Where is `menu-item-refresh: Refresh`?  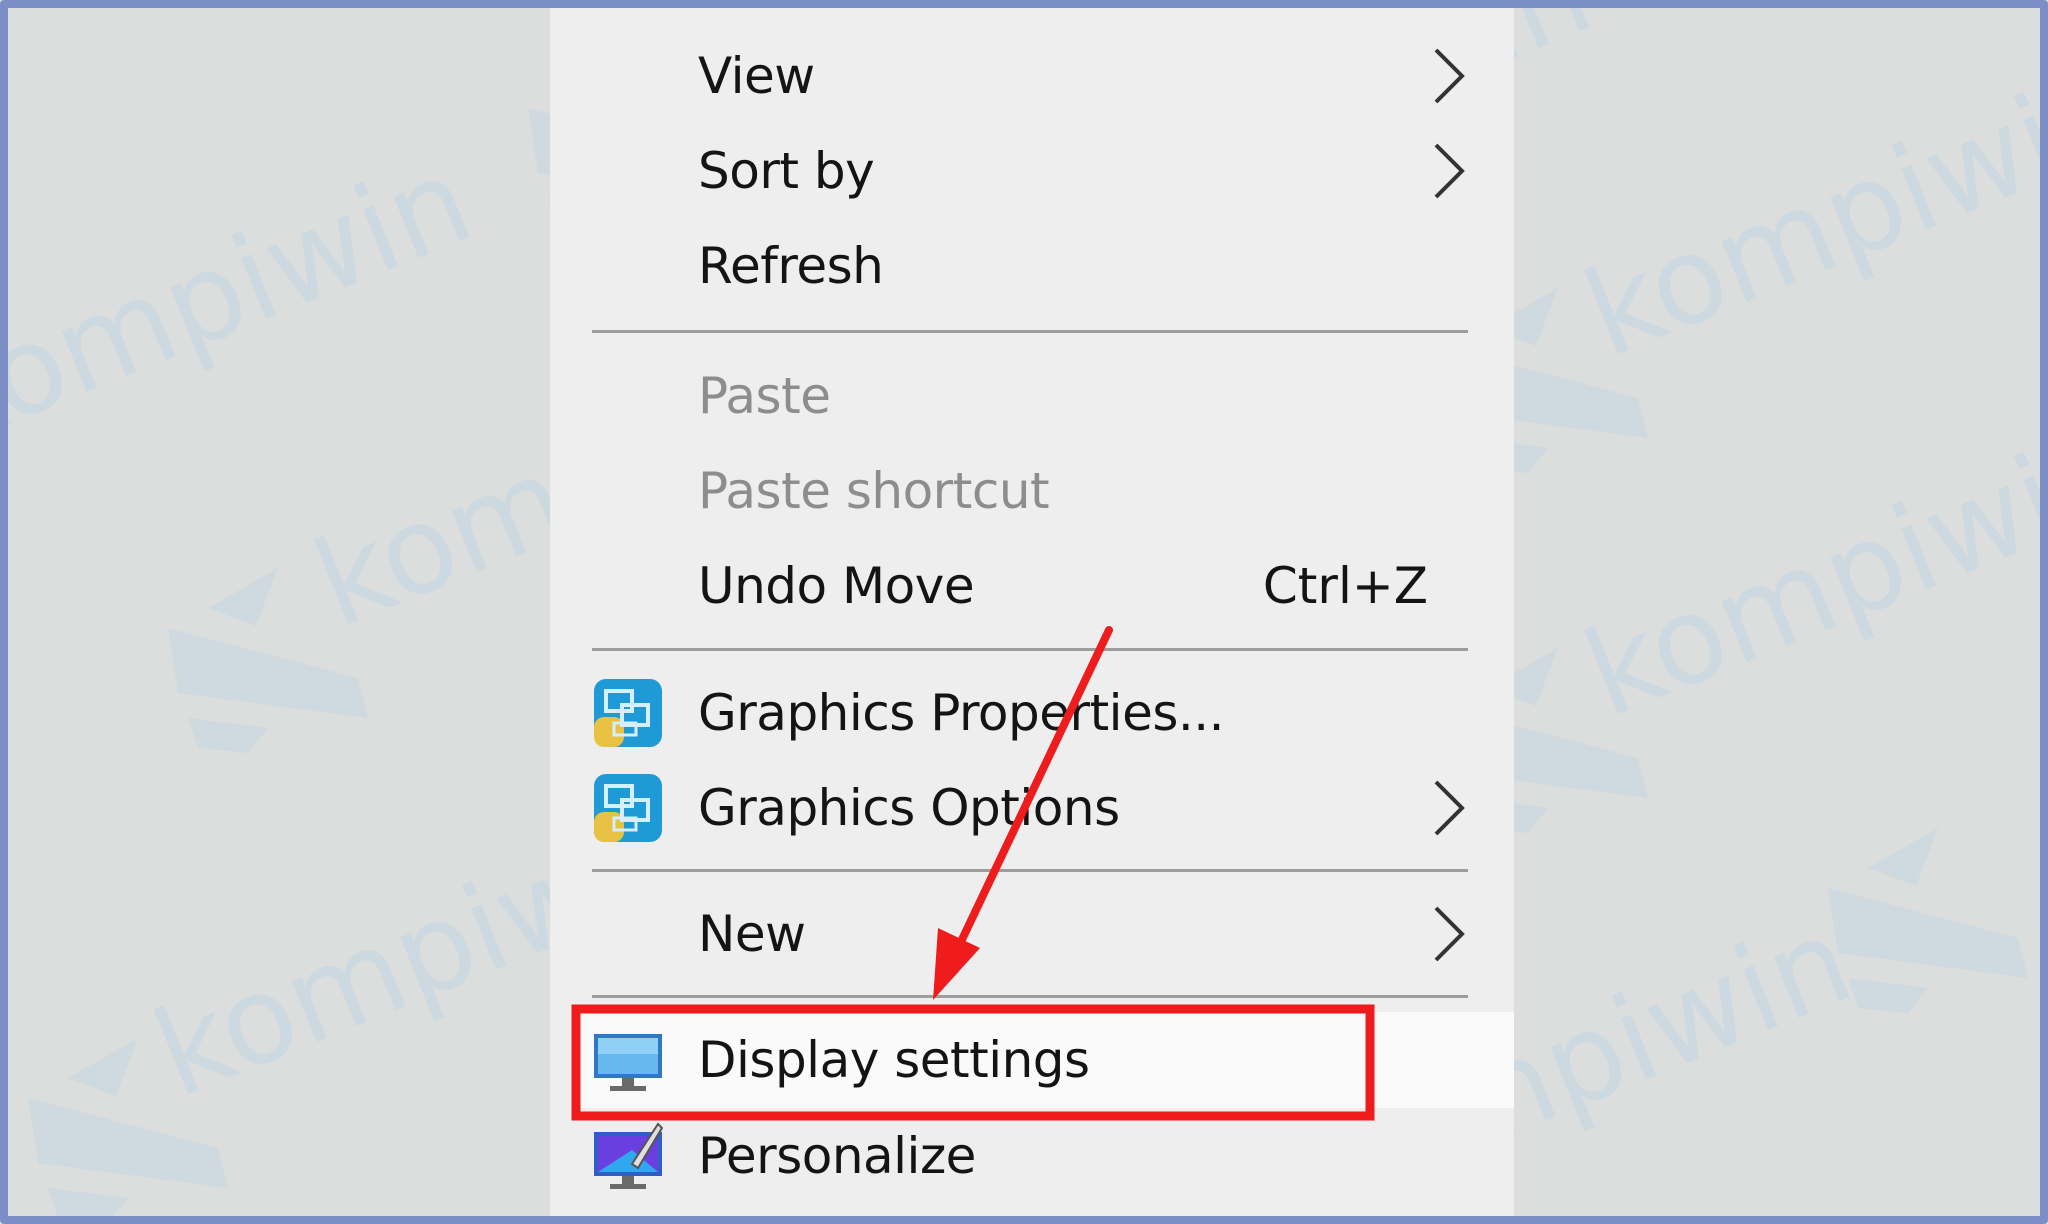
menu-item-refresh: Refresh is located at coordinates (1032, 266).